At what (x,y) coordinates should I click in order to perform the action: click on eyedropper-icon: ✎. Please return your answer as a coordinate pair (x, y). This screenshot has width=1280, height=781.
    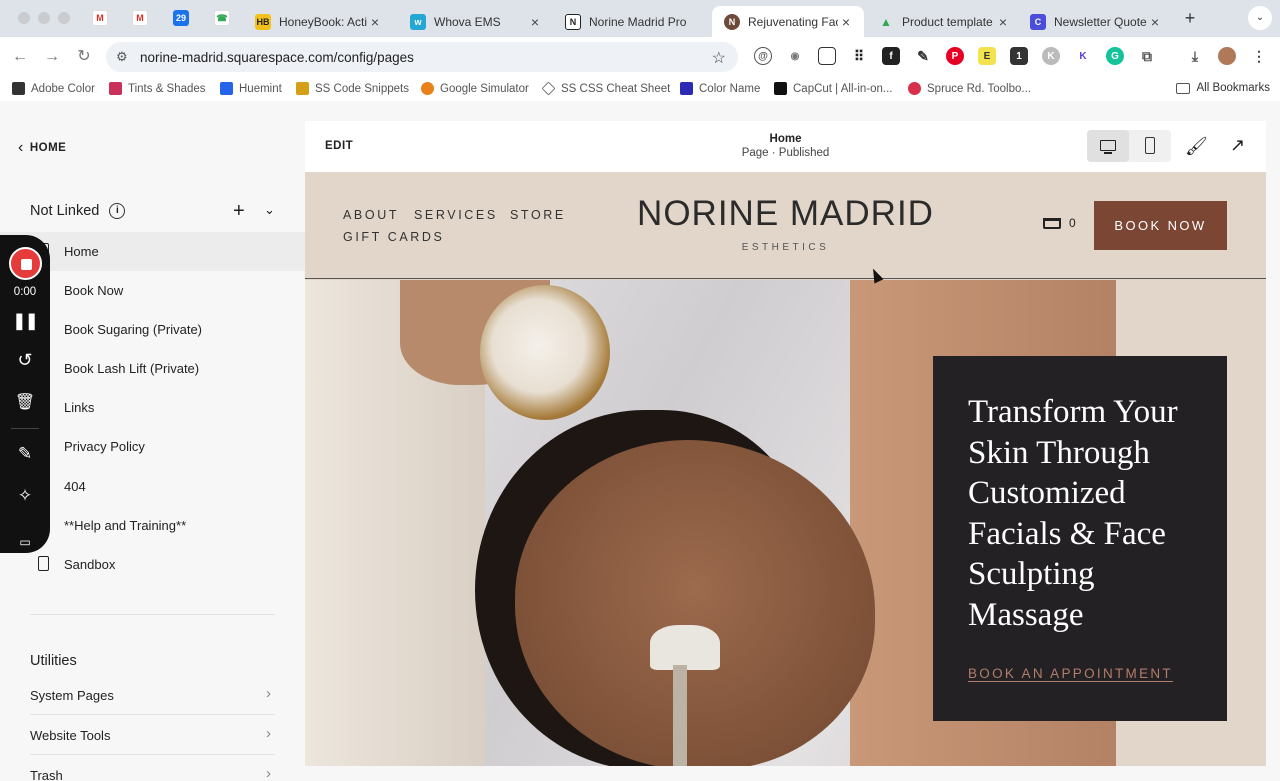
    Looking at the image, I should click on (923, 56).